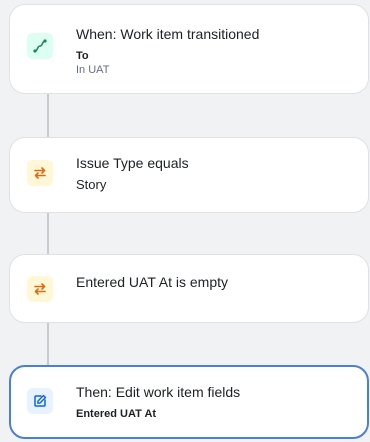 The height and width of the screenshot is (442, 370). What do you see at coordinates (82, 56) in the screenshot?
I see `trigger-field-label: To` at bounding box center [82, 56].